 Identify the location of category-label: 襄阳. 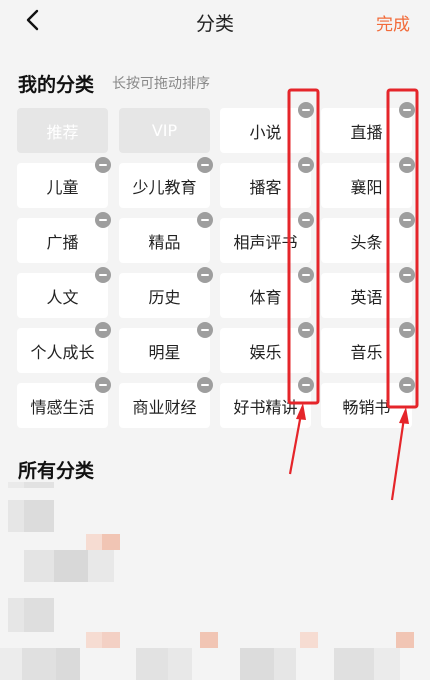
(366, 187).